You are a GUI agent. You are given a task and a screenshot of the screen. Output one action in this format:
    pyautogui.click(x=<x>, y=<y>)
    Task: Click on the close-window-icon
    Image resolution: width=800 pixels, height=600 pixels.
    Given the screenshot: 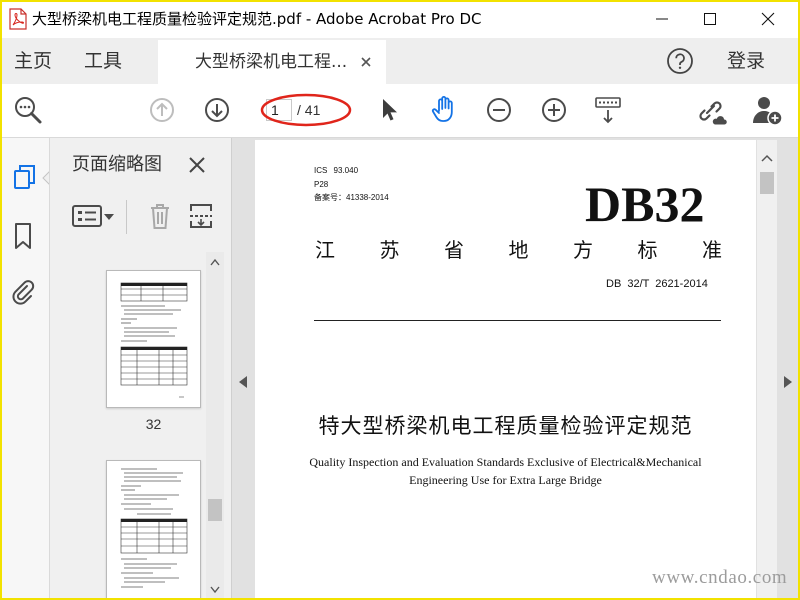 What is the action you would take?
    pyautogui.click(x=768, y=19)
    